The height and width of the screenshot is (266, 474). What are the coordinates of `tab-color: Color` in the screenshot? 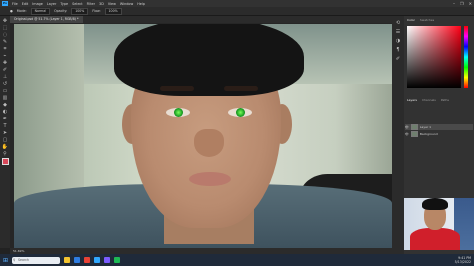 It's located at (411, 20).